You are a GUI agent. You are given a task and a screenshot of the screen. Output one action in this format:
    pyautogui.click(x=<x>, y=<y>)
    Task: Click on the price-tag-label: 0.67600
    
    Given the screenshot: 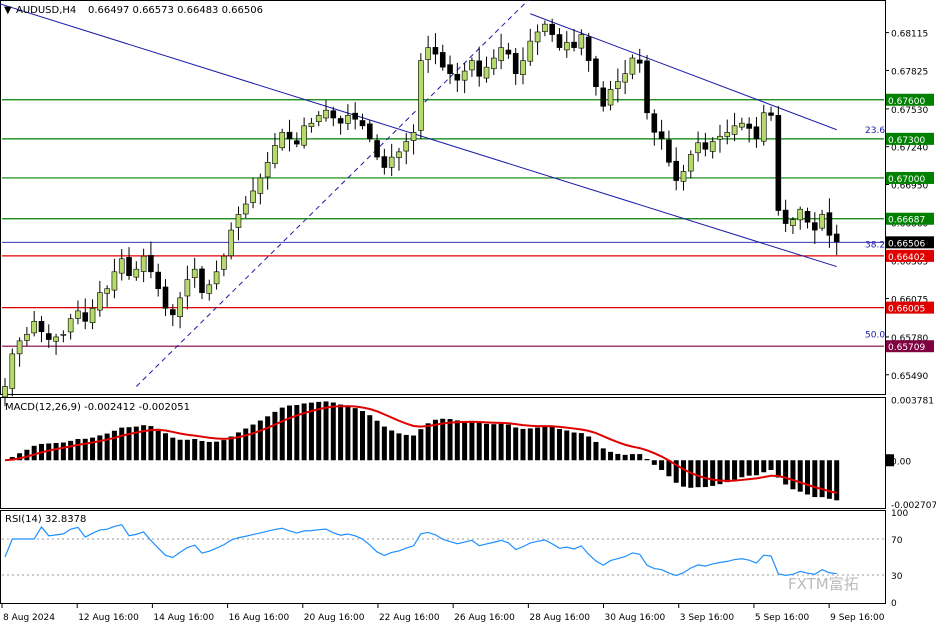 What is the action you would take?
    pyautogui.click(x=906, y=102)
    